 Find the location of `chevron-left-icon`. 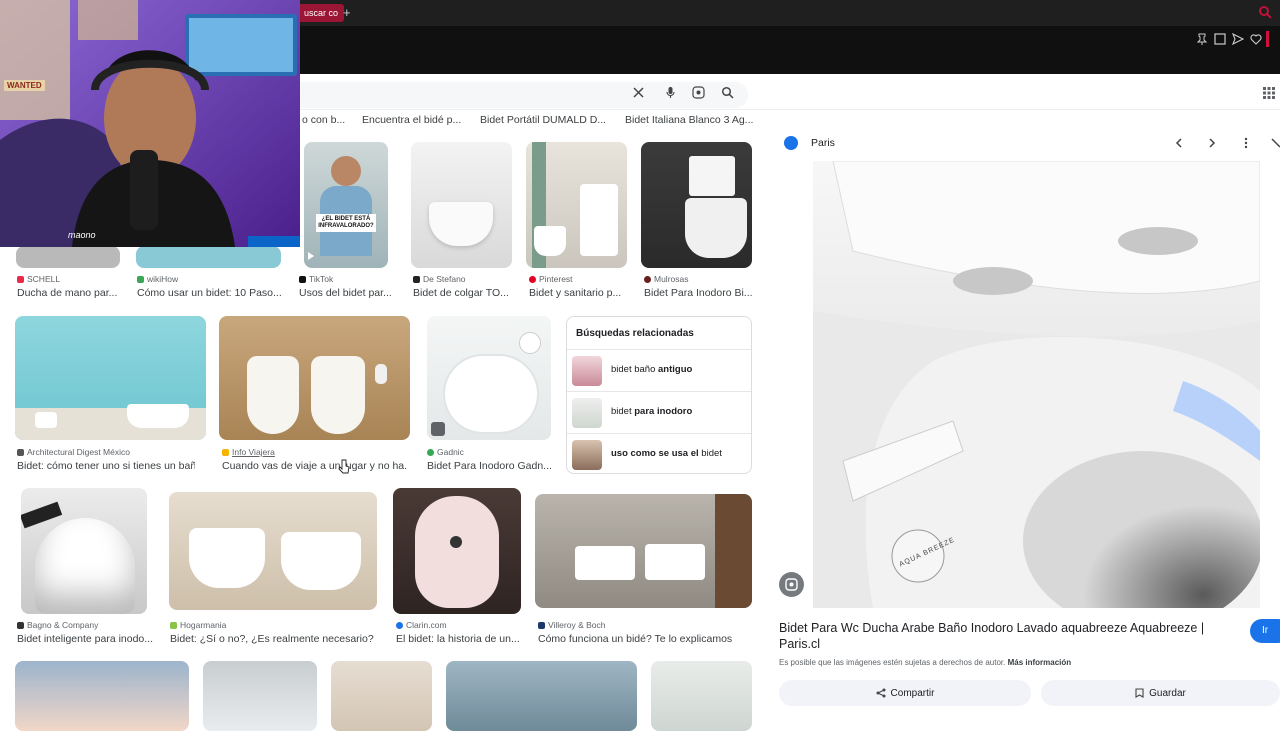

chevron-left-icon is located at coordinates (1179, 143).